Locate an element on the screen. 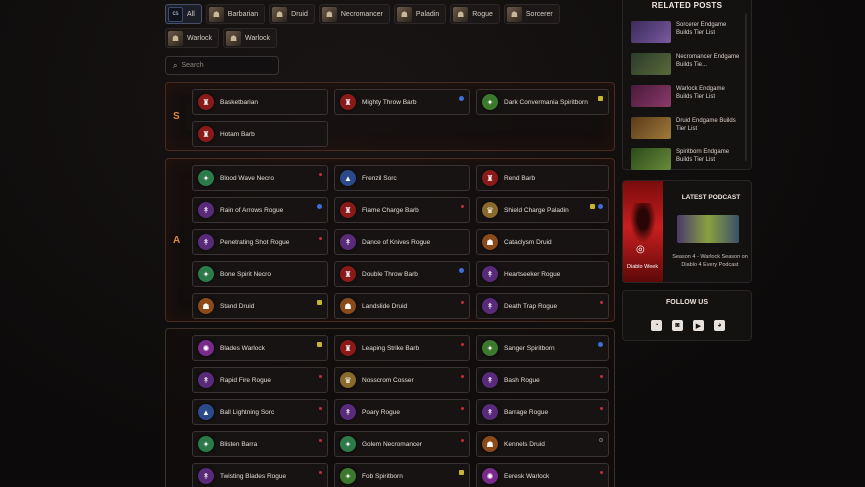 The height and width of the screenshot is (487, 865). build-card: ✦ Sanger Spiritborn is located at coordinates (542, 348).